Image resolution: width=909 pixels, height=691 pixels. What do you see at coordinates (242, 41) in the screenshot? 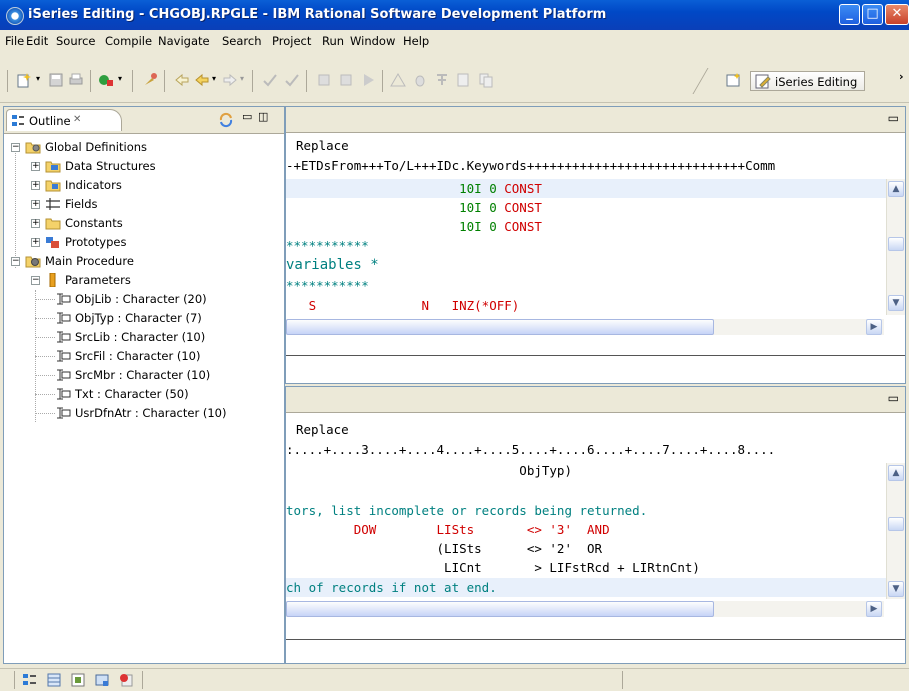
I see `menu-search: Search` at bounding box center [242, 41].